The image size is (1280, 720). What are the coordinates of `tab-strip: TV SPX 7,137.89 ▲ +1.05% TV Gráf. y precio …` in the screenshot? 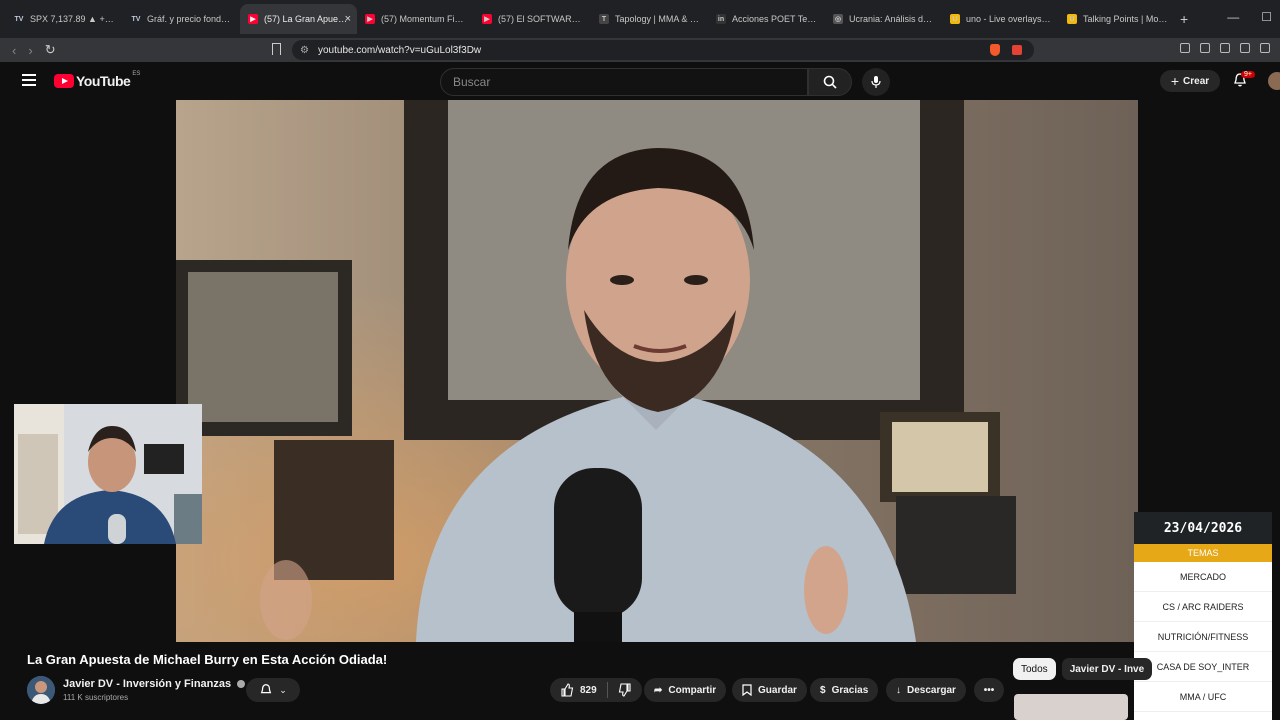 It's located at (591, 19).